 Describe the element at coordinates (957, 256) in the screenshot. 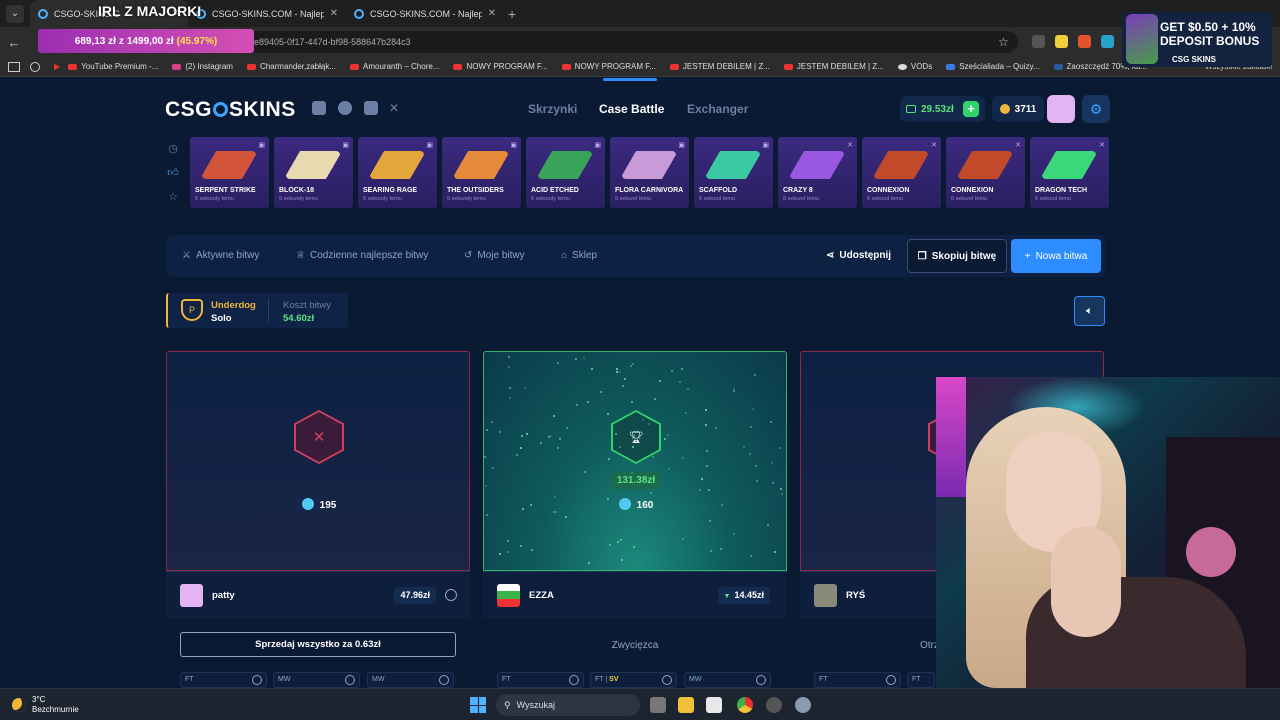

I see `copy-battle-button: ❐ Skopiuj bitwę` at that location.